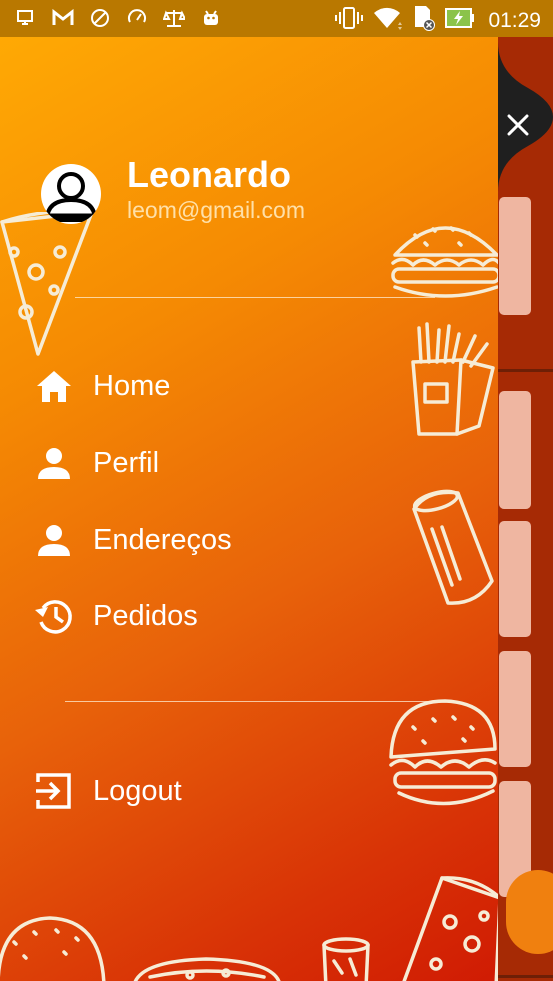 The height and width of the screenshot is (981, 553). Describe the element at coordinates (453, 379) in the screenshot. I see `fries-doodle` at that location.